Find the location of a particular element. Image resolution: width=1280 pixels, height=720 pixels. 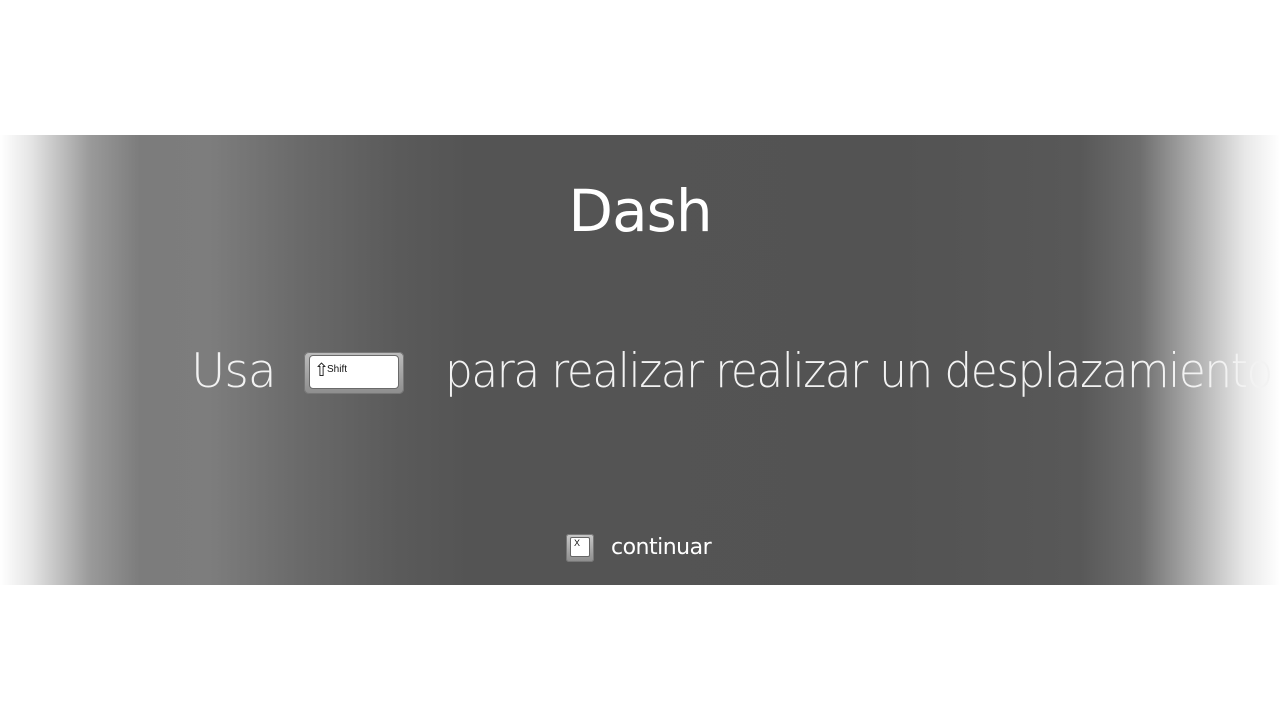

tutorial-title: Dash is located at coordinates (640, 211).